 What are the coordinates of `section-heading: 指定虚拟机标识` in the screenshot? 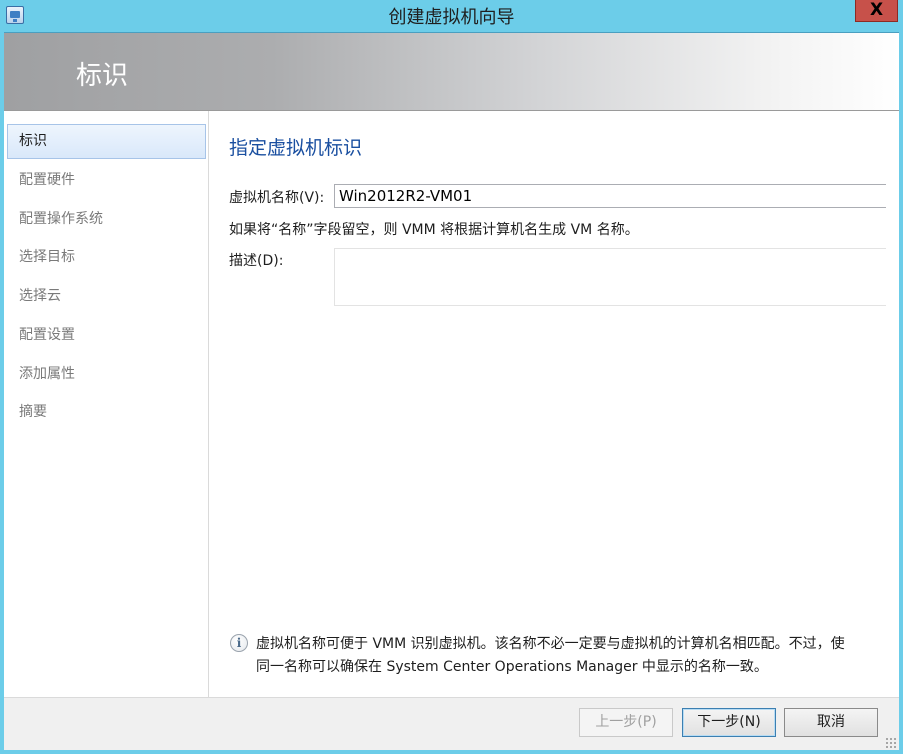 It's located at (296, 148).